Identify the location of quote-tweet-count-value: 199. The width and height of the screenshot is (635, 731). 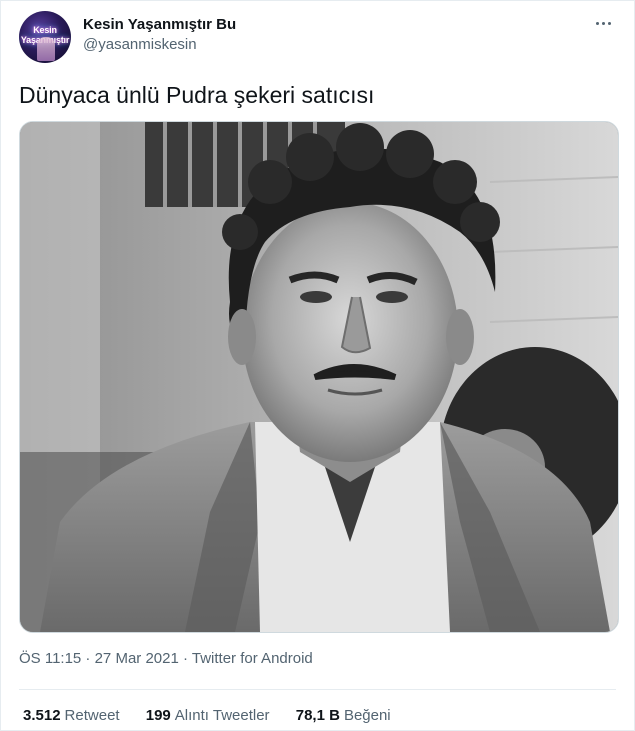
(158, 715).